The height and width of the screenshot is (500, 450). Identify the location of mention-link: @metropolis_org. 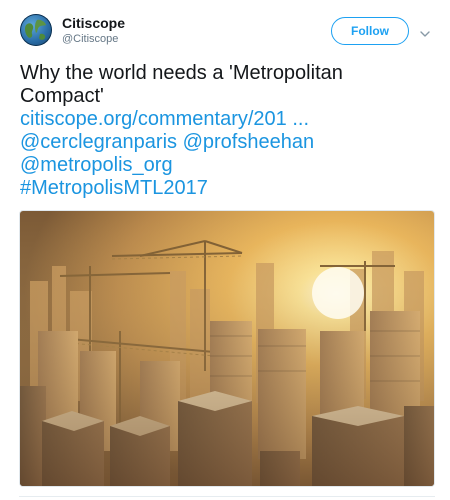
(227, 165).